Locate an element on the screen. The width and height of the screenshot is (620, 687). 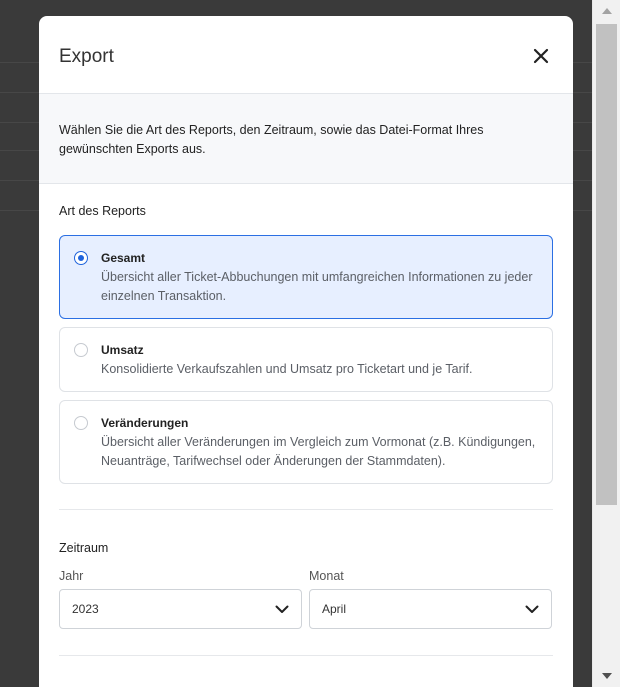
scroll-down-button is located at coordinates (606, 676).